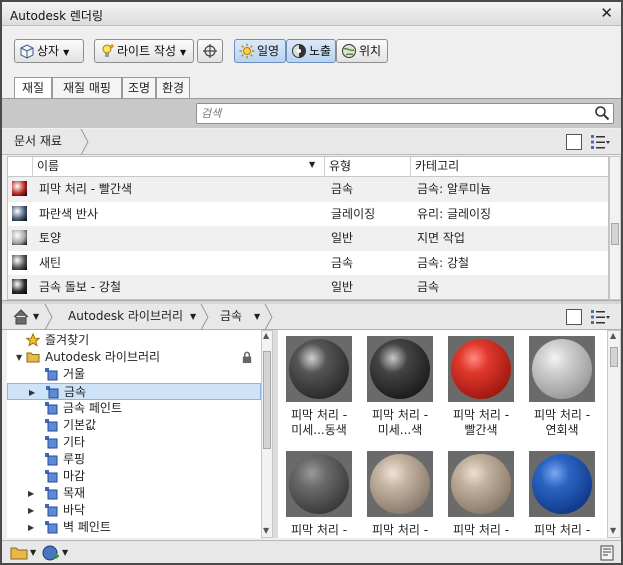 The height and width of the screenshot is (565, 623). Describe the element at coordinates (134, 374) in the screenshot. I see `tree-item: 거울` at that location.